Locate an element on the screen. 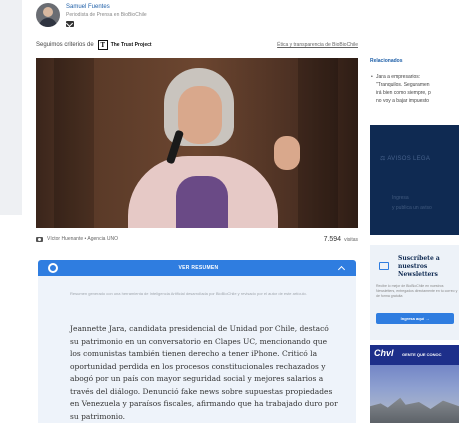 The height and width of the screenshot is (423, 459). camera-icon is located at coordinates (39, 239).